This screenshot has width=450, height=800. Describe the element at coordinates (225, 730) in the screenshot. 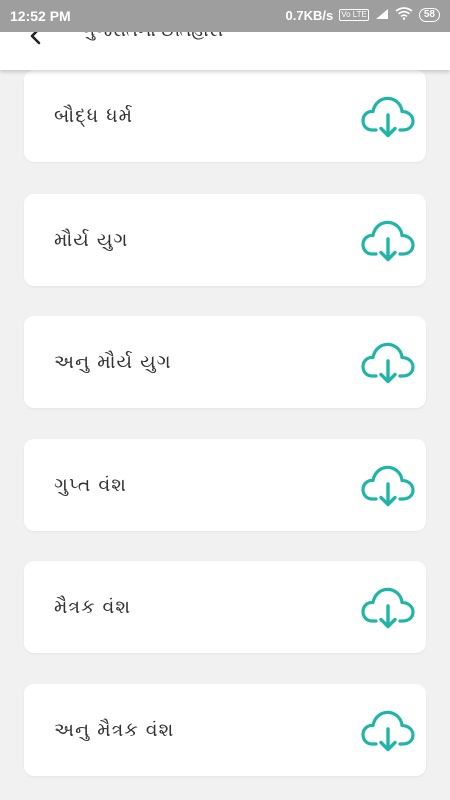

I see `topic-card: અનુ મૈત્રક વંશ` at that location.